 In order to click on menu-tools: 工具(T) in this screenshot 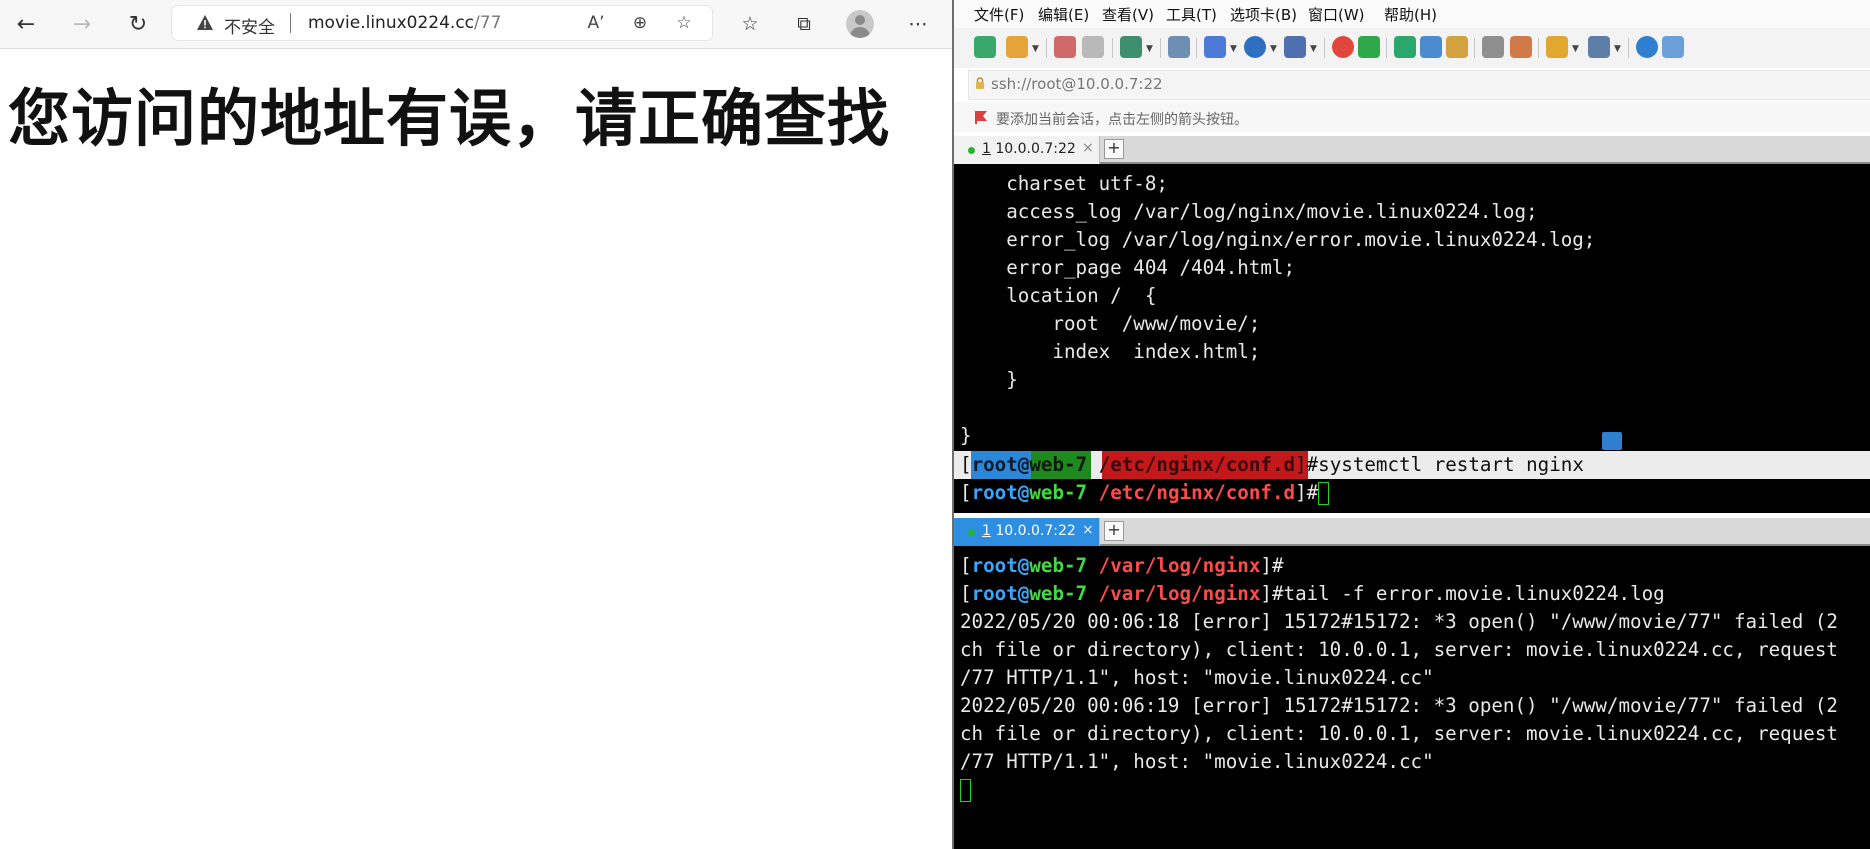, I will do `click(1191, 14)`.